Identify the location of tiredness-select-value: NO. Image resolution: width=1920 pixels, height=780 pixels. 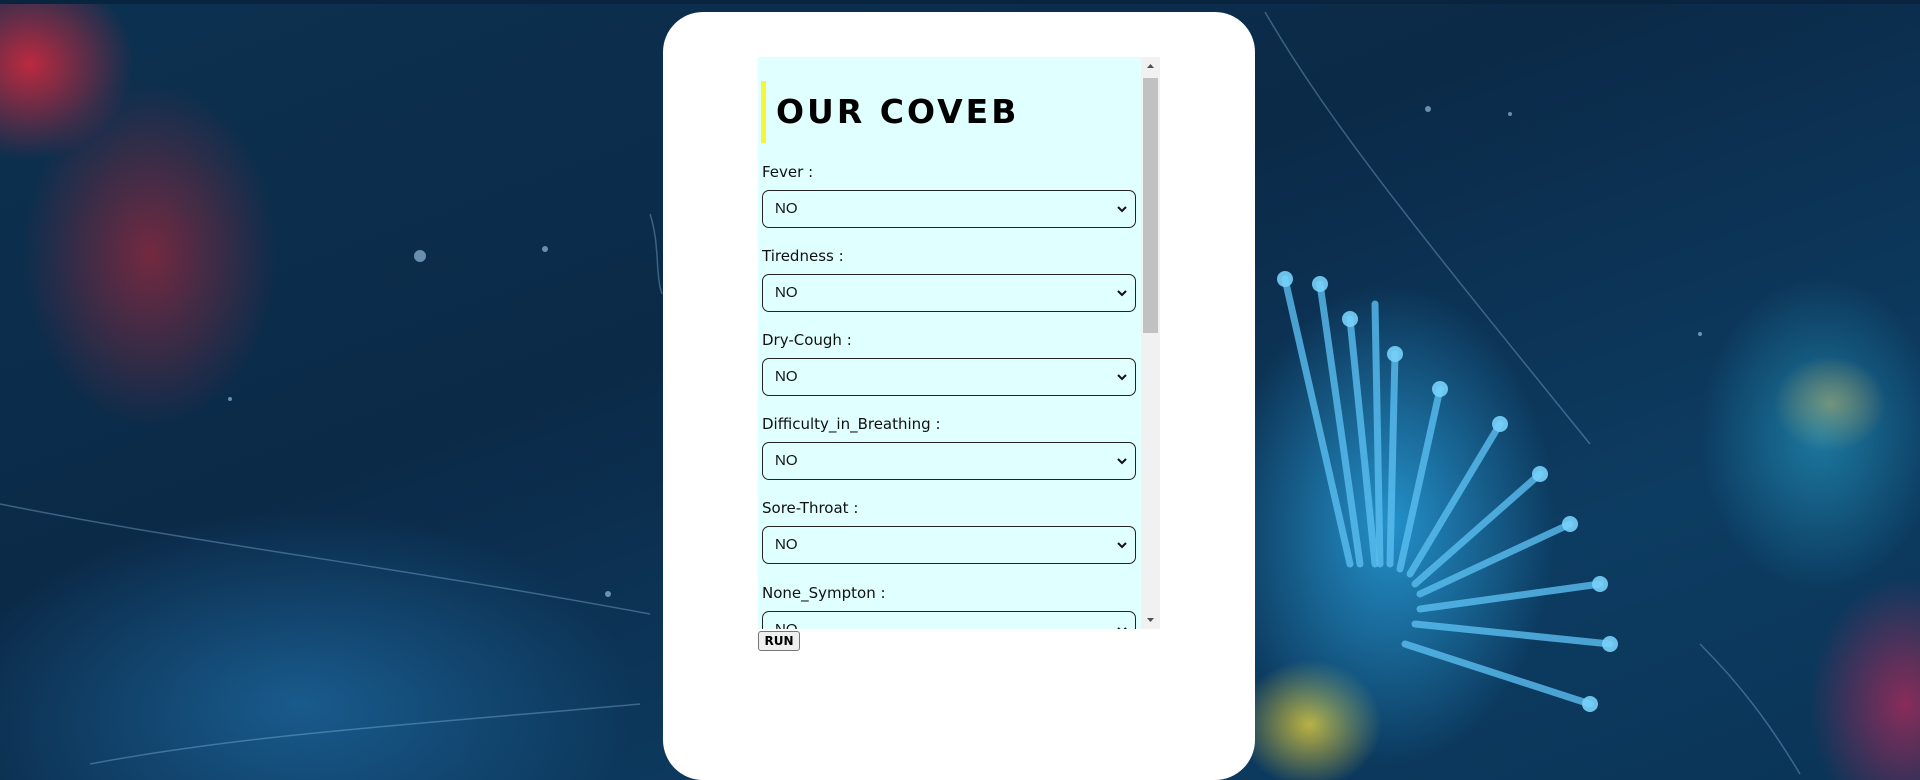
(786, 292).